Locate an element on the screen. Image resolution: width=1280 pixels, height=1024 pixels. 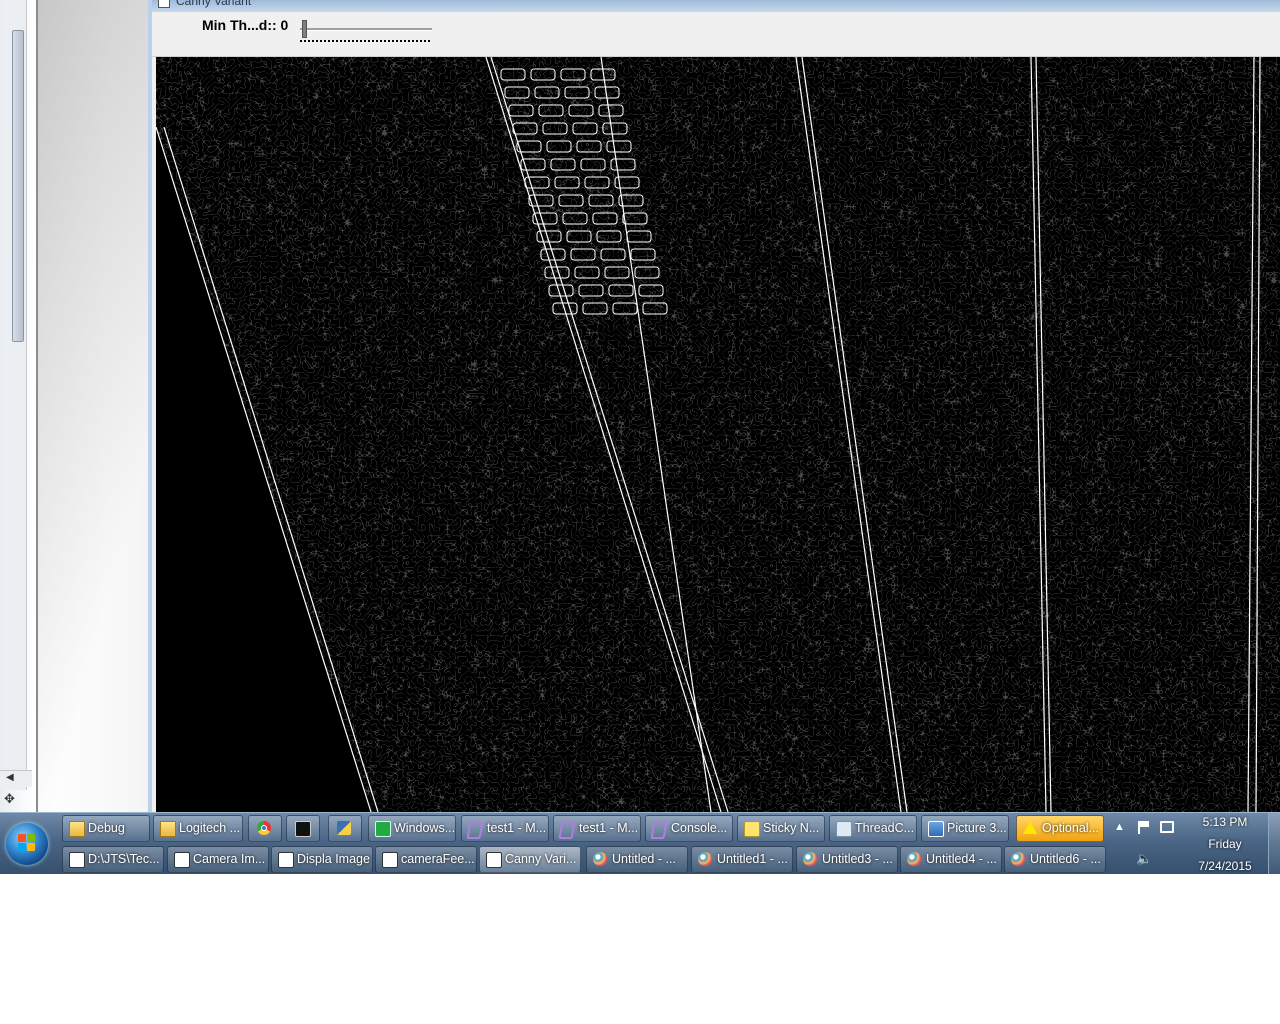
taskbar-button: Debug is located at coordinates (106, 828).